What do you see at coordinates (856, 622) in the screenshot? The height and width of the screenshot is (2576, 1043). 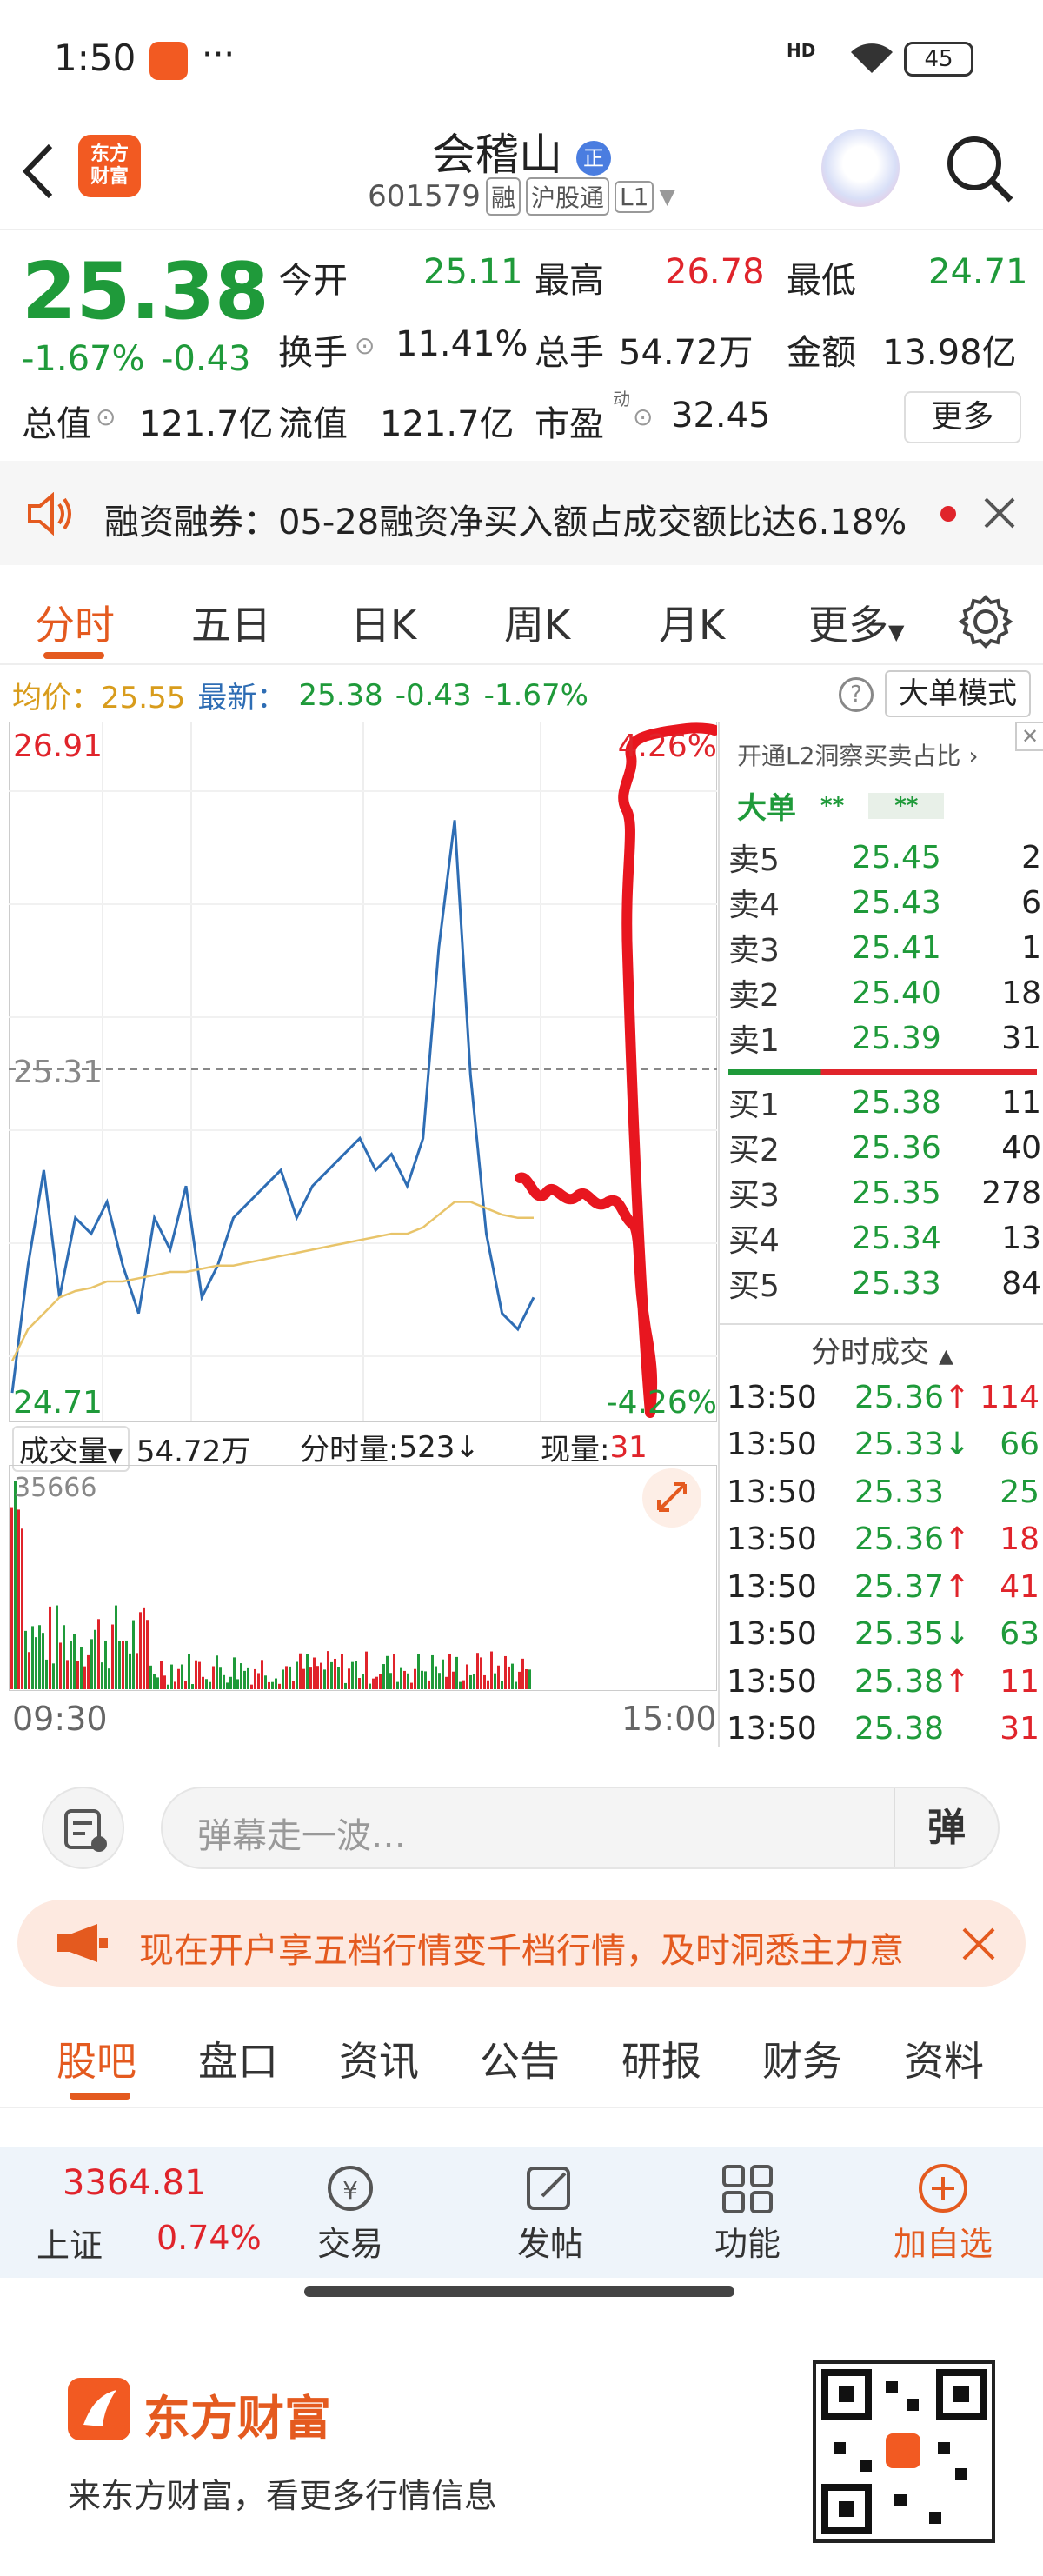 I see `tab-more: 更多▼` at bounding box center [856, 622].